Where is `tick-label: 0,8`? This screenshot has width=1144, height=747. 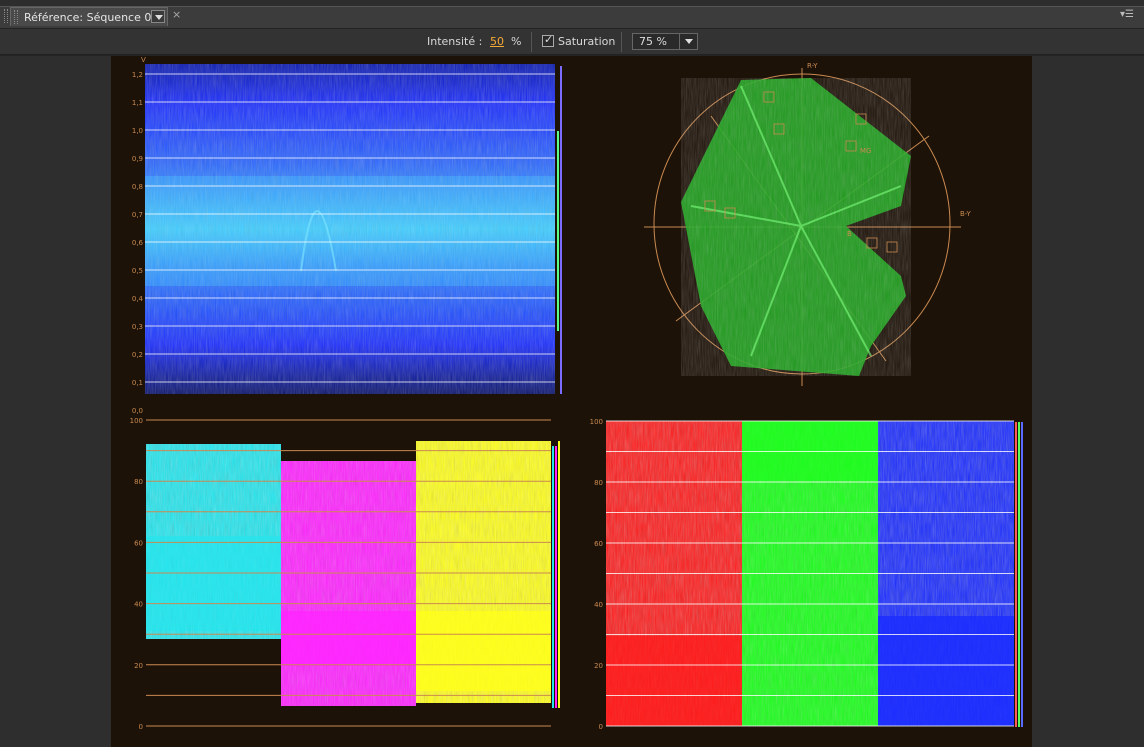 tick-label: 0,8 is located at coordinates (137, 187).